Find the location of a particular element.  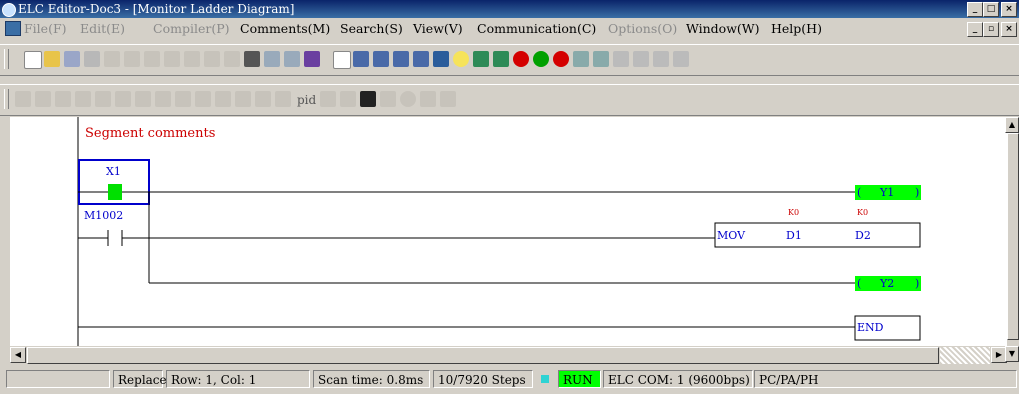

monitor-stop-icon is located at coordinates (601, 59).